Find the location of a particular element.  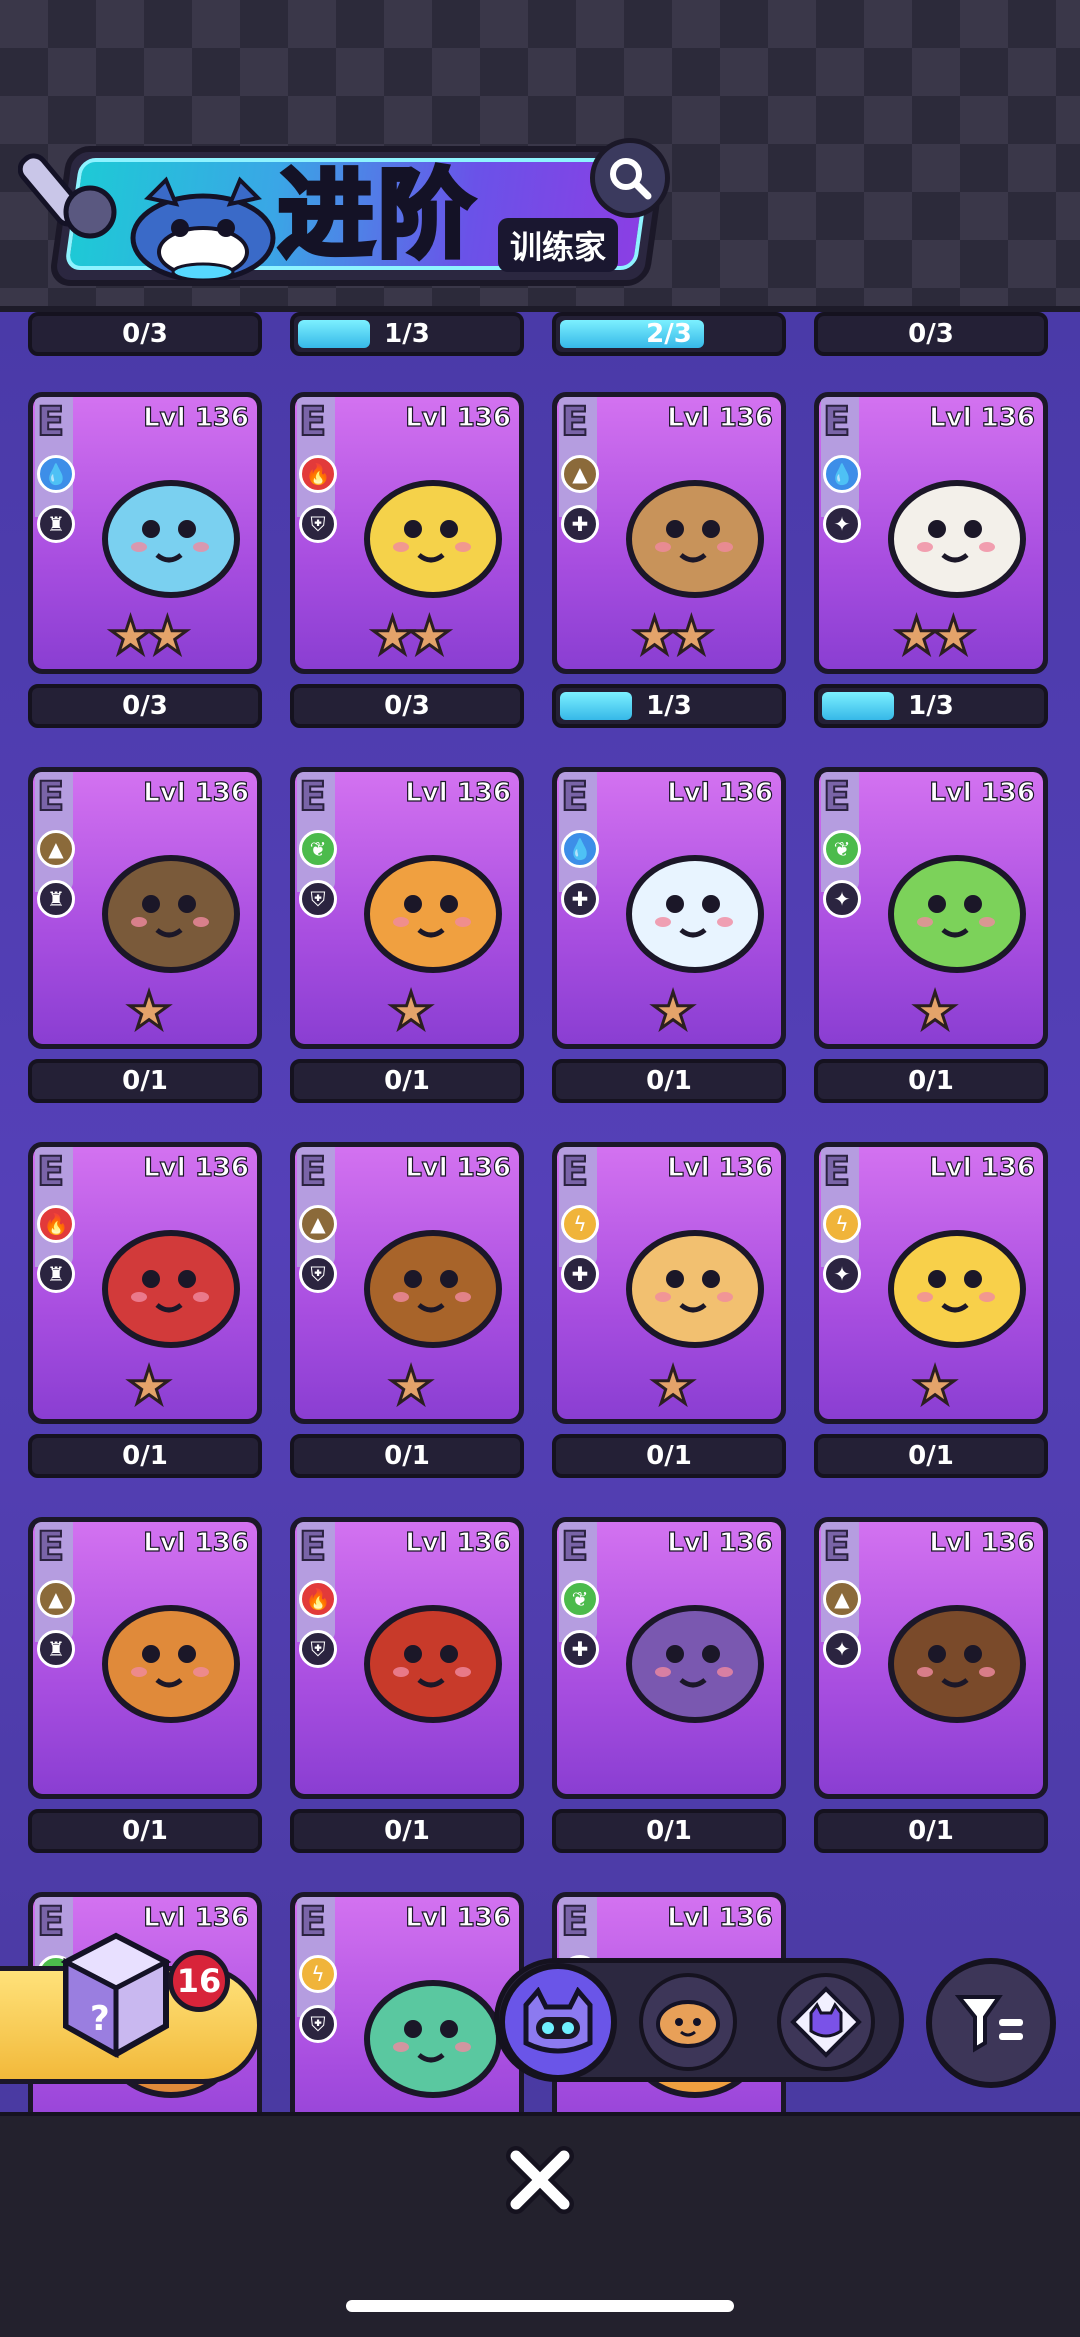

creature-card: E Lvl 136 ϟ ⛨ is located at coordinates (407, 2002).